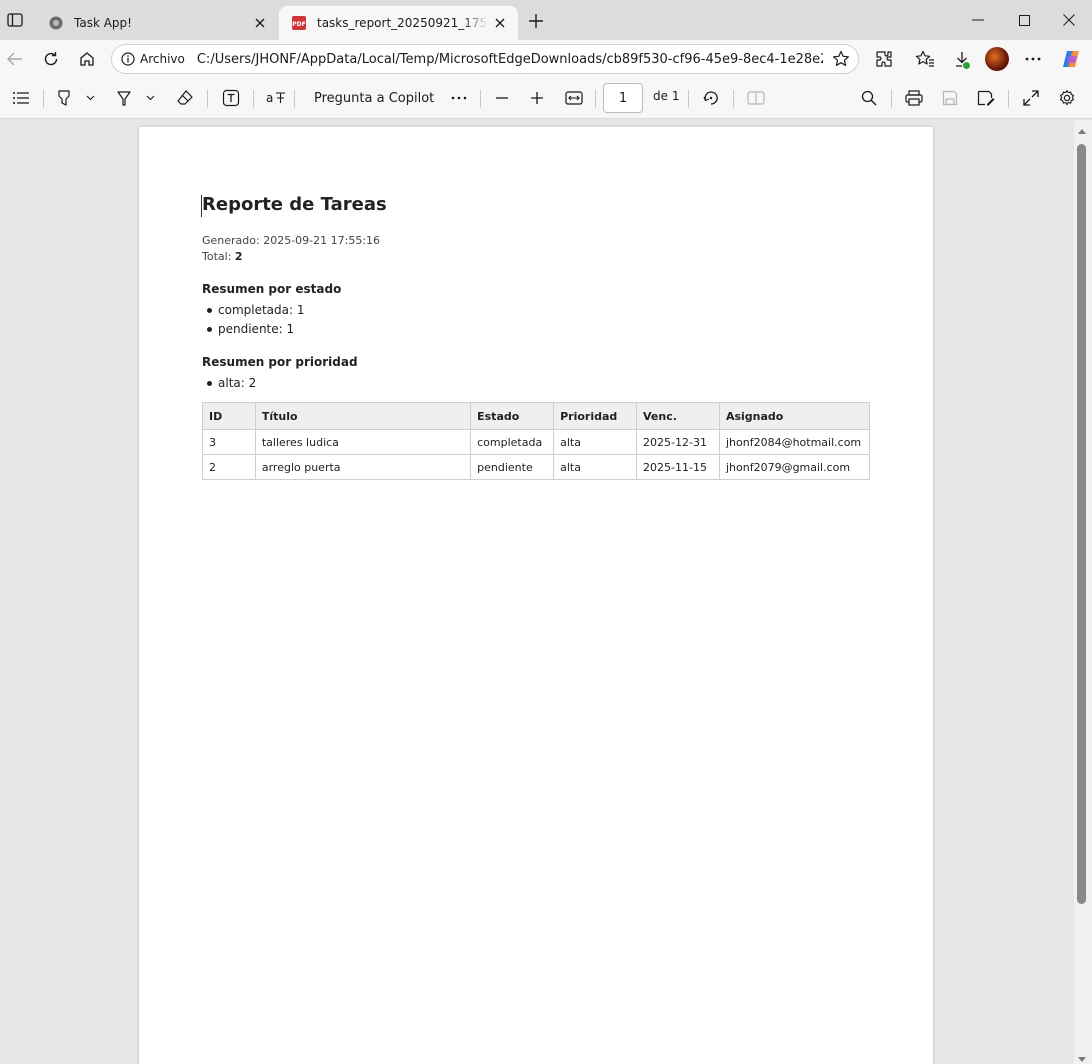 The height and width of the screenshot is (1064, 1092). Describe the element at coordinates (276, 98) in the screenshot. I see `read-aloud-icon: a` at that location.